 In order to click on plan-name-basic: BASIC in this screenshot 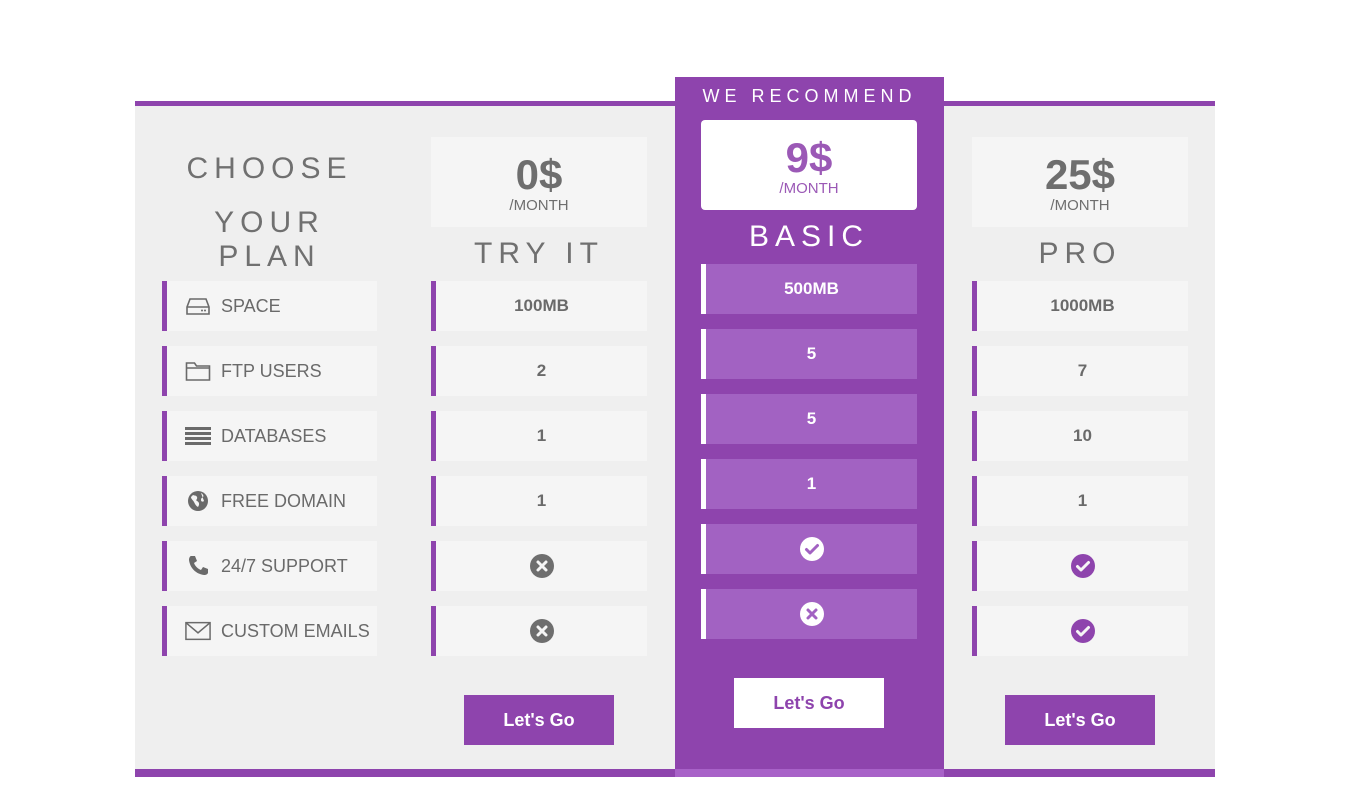, I will do `click(809, 236)`.